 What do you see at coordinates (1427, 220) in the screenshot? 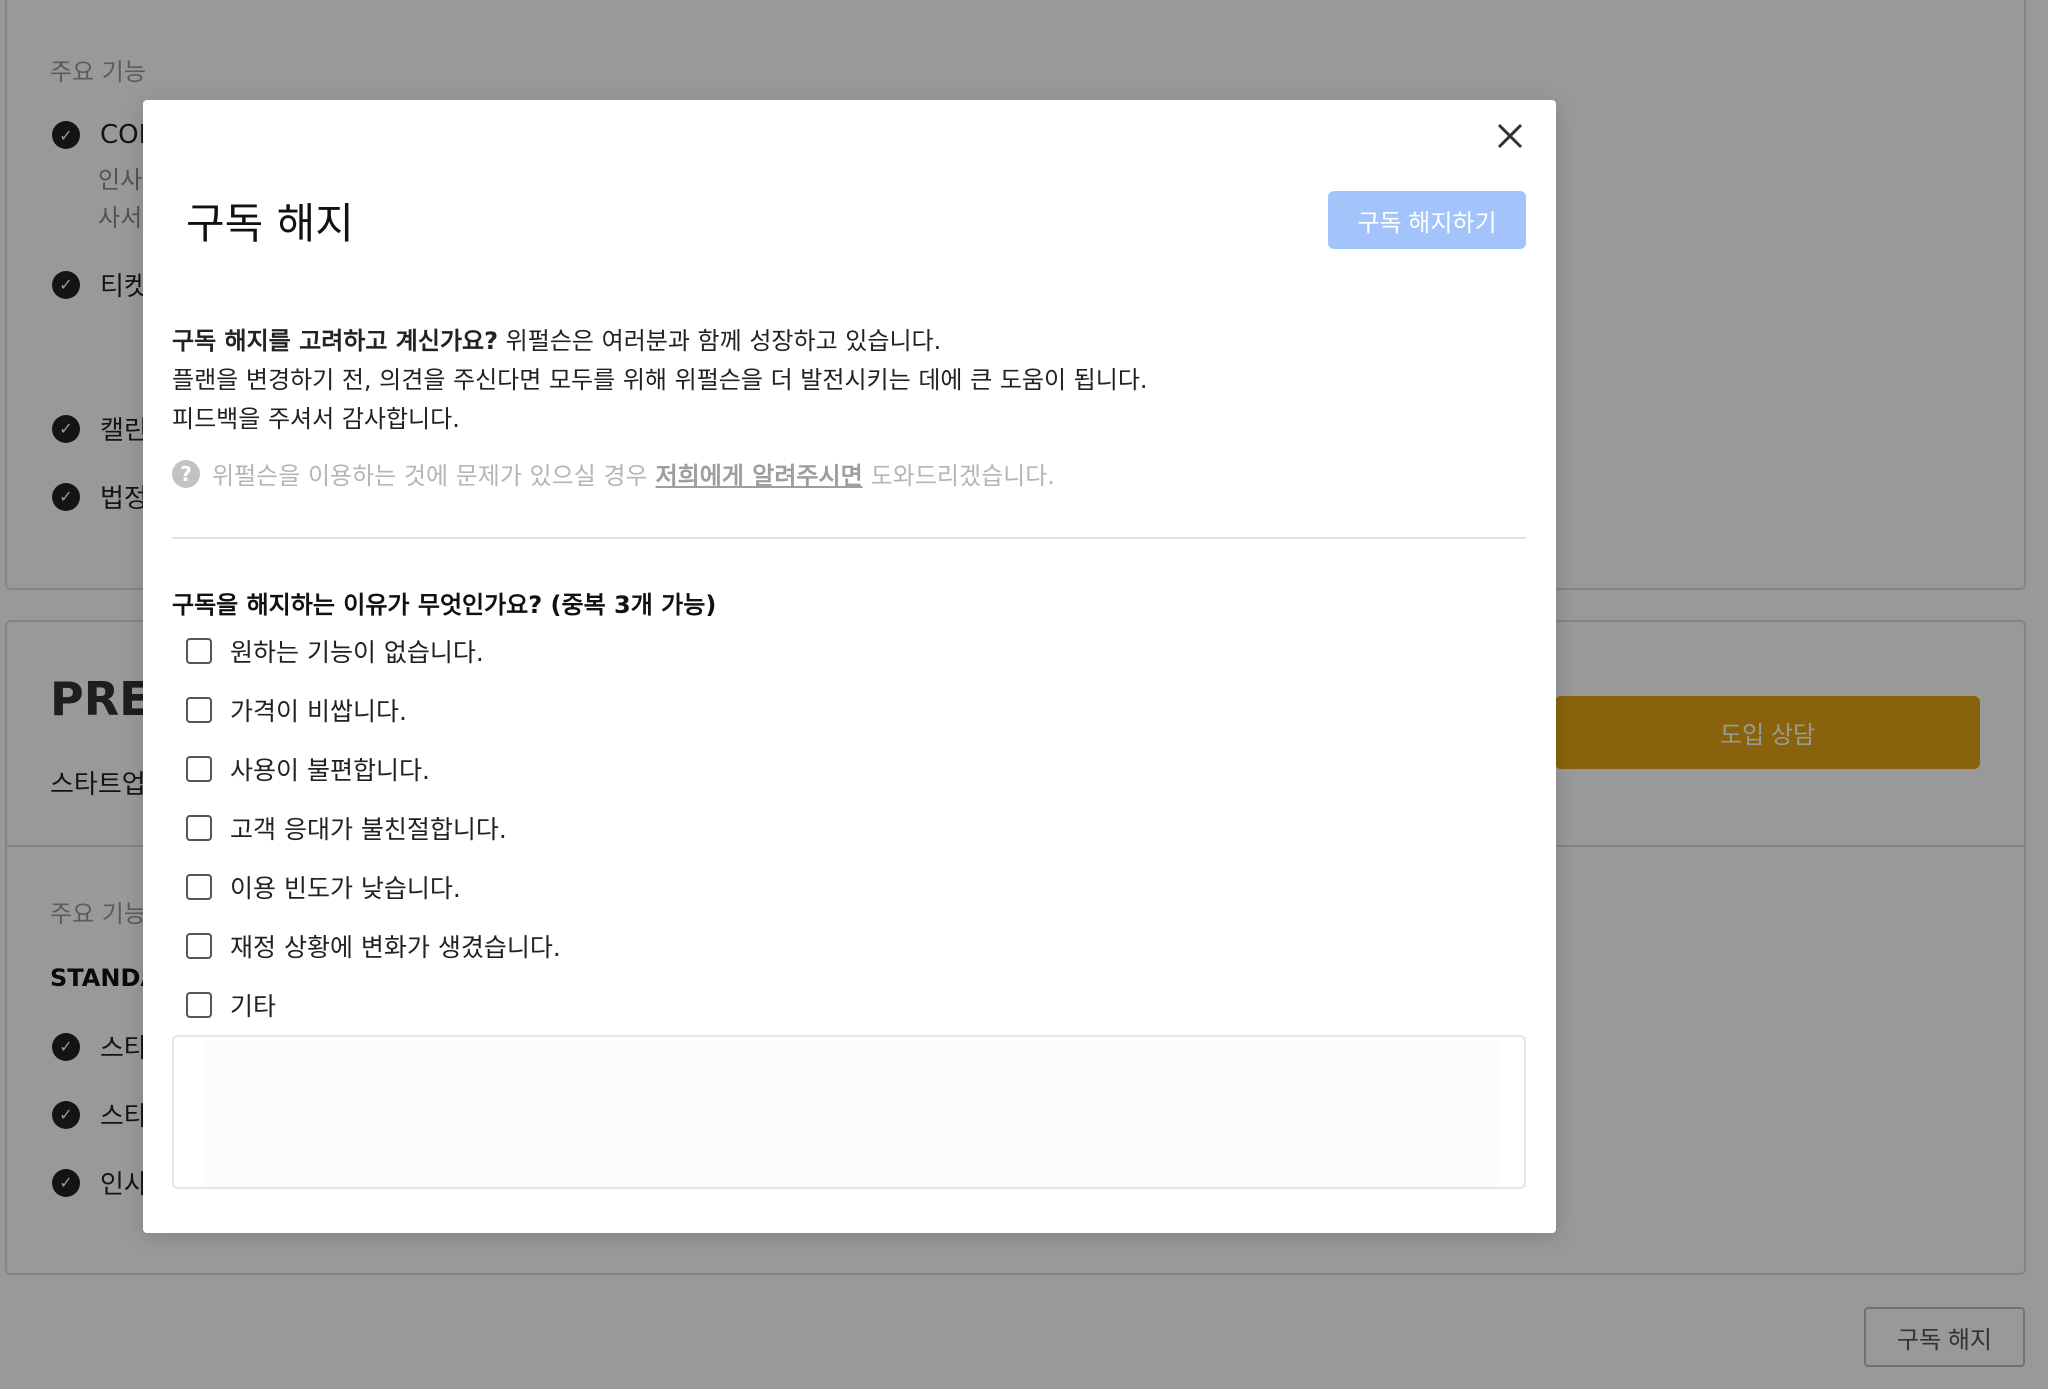
I see `confirm-unsubscribe-button: 구독 해지하기` at bounding box center [1427, 220].